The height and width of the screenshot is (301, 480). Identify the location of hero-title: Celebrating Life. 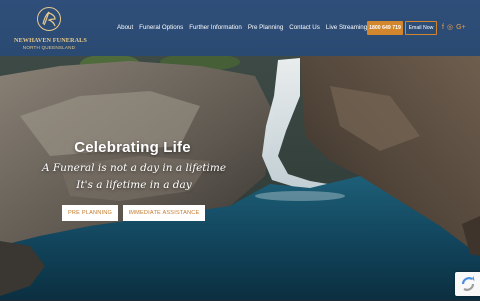
(132, 147).